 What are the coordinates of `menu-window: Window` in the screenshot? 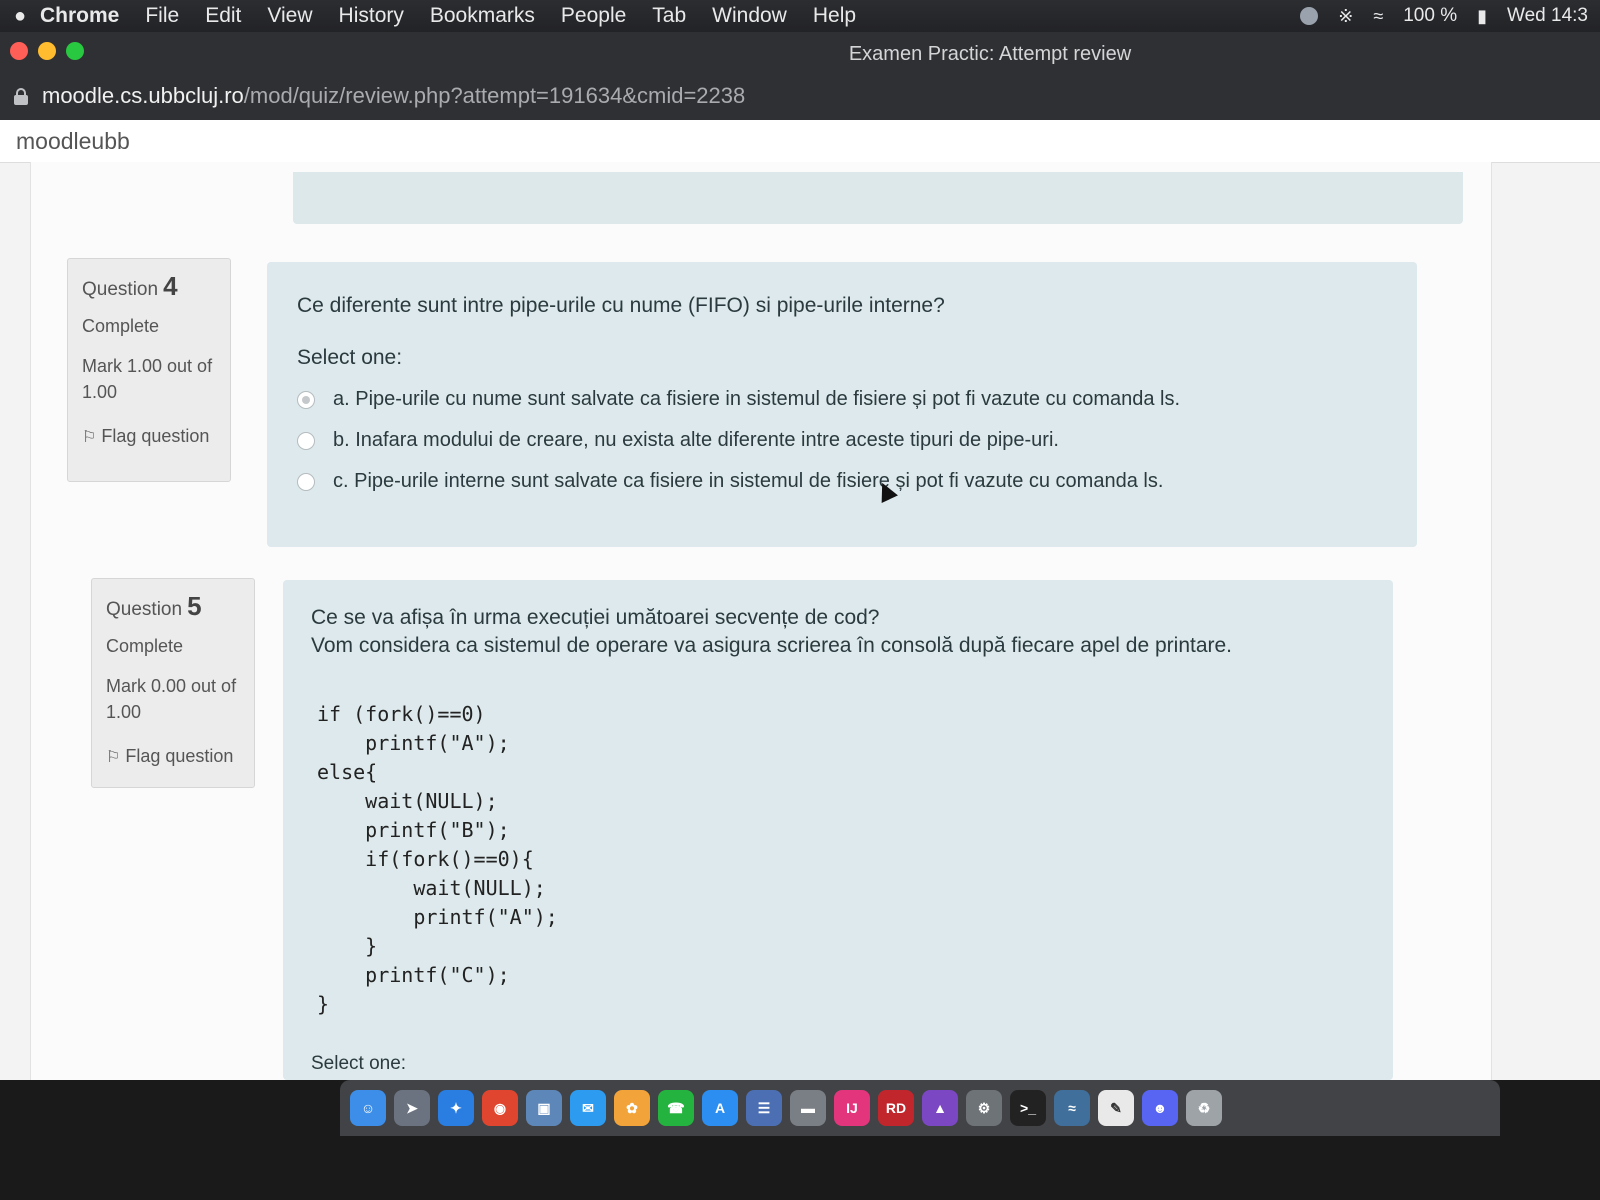 It's located at (749, 16).